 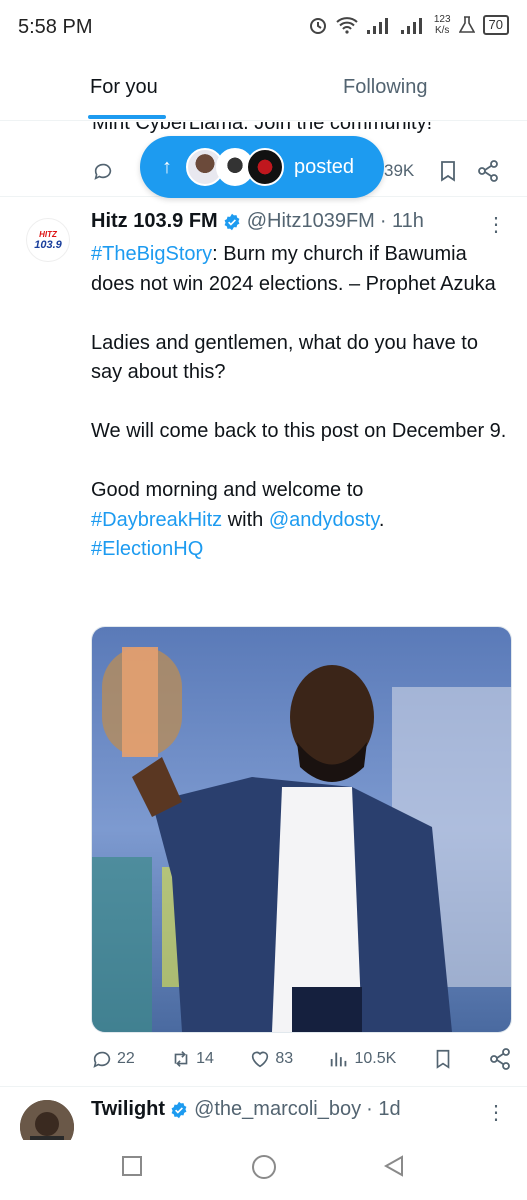 I want to click on recents-button, so click(x=132, y=1168).